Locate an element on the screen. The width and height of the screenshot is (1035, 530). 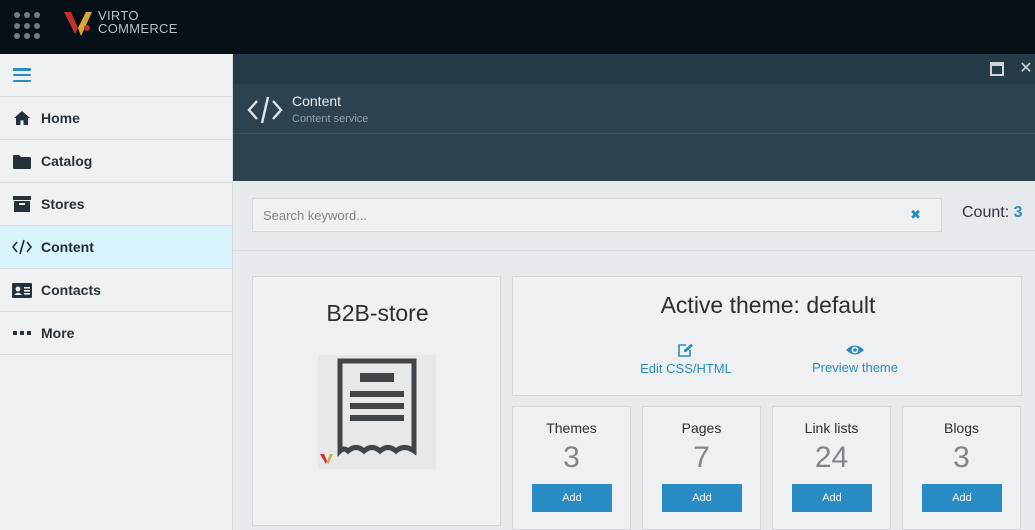
sidebar-item-label: More is located at coordinates (58, 333).